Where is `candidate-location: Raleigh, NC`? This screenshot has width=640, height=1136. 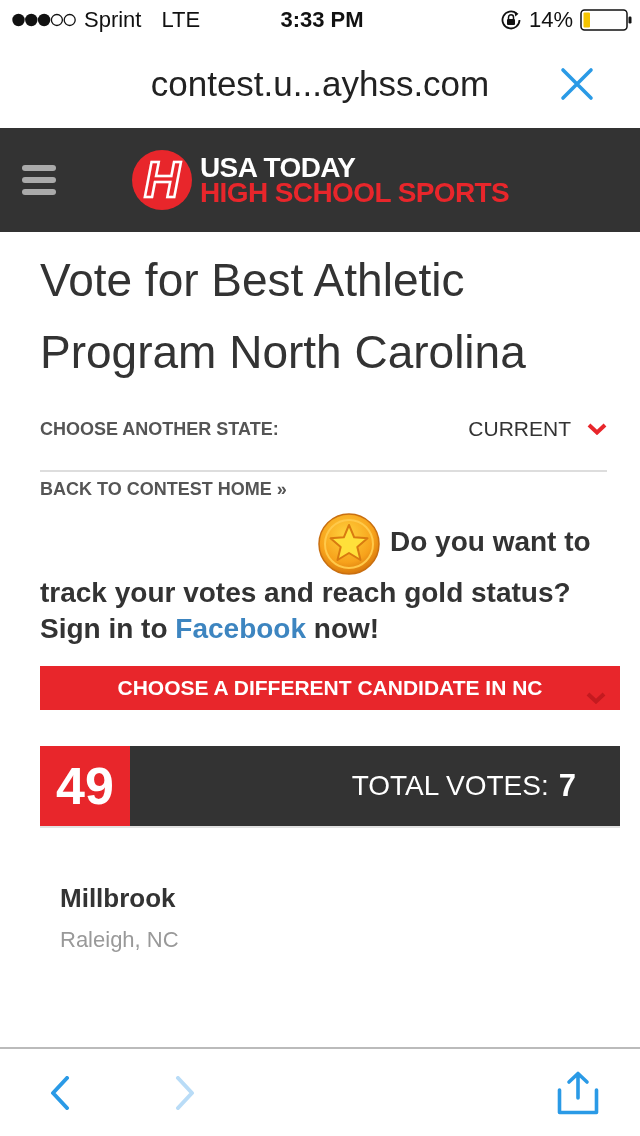
candidate-location: Raleigh, NC is located at coordinates (119, 940).